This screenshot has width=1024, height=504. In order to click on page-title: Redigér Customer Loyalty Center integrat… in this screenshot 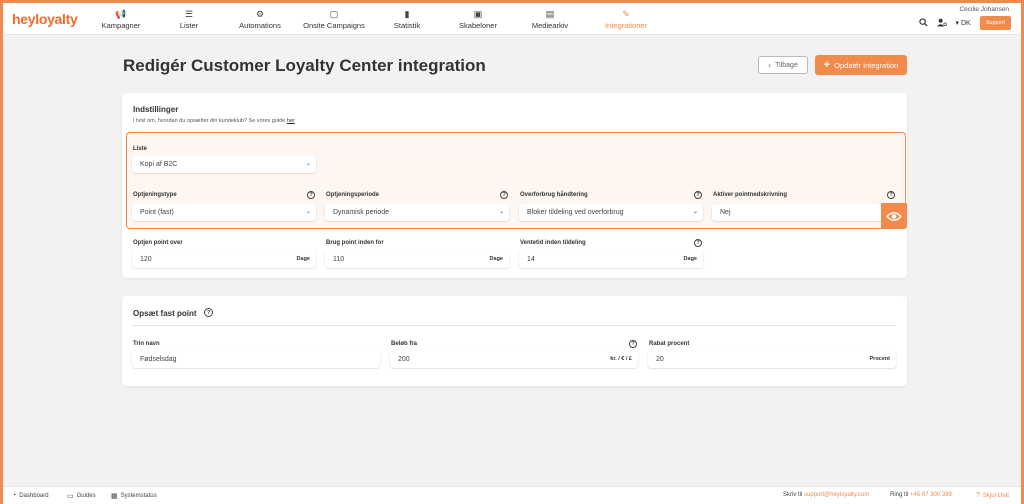, I will do `click(304, 65)`.